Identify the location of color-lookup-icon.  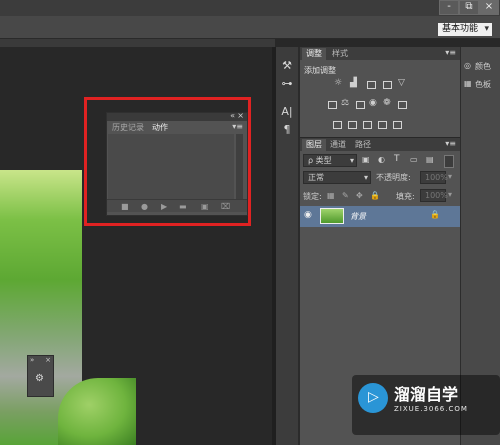
(402, 105).